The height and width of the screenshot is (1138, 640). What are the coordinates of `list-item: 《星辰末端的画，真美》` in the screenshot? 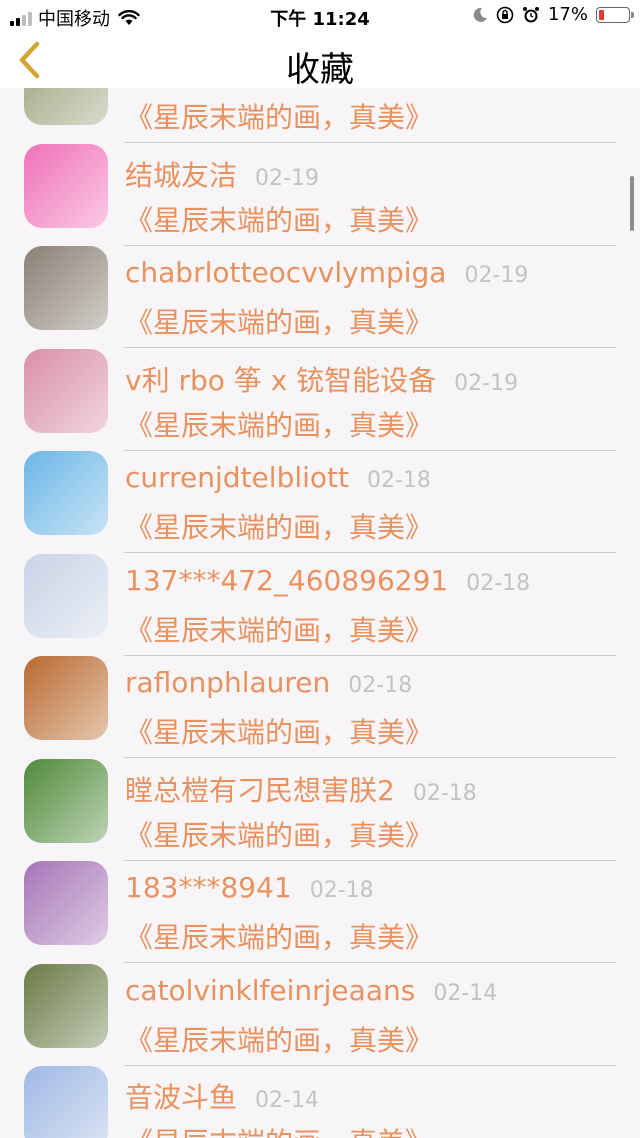 It's located at (320, 115).